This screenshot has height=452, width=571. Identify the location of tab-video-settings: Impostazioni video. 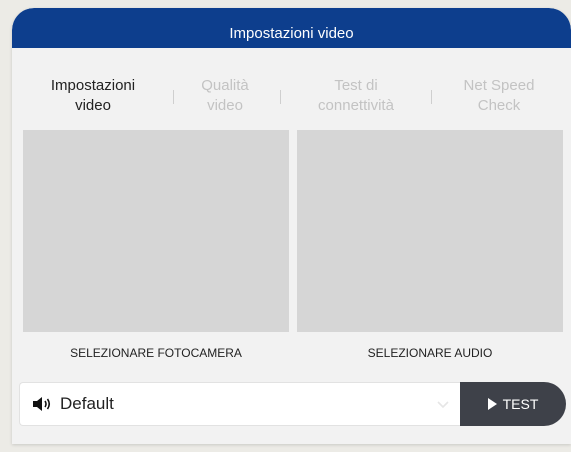
(93, 96).